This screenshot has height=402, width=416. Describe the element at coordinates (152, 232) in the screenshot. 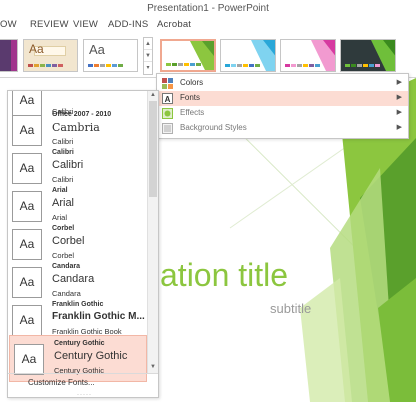

I see `fonts-scrollbar: ▲ ▼` at that location.